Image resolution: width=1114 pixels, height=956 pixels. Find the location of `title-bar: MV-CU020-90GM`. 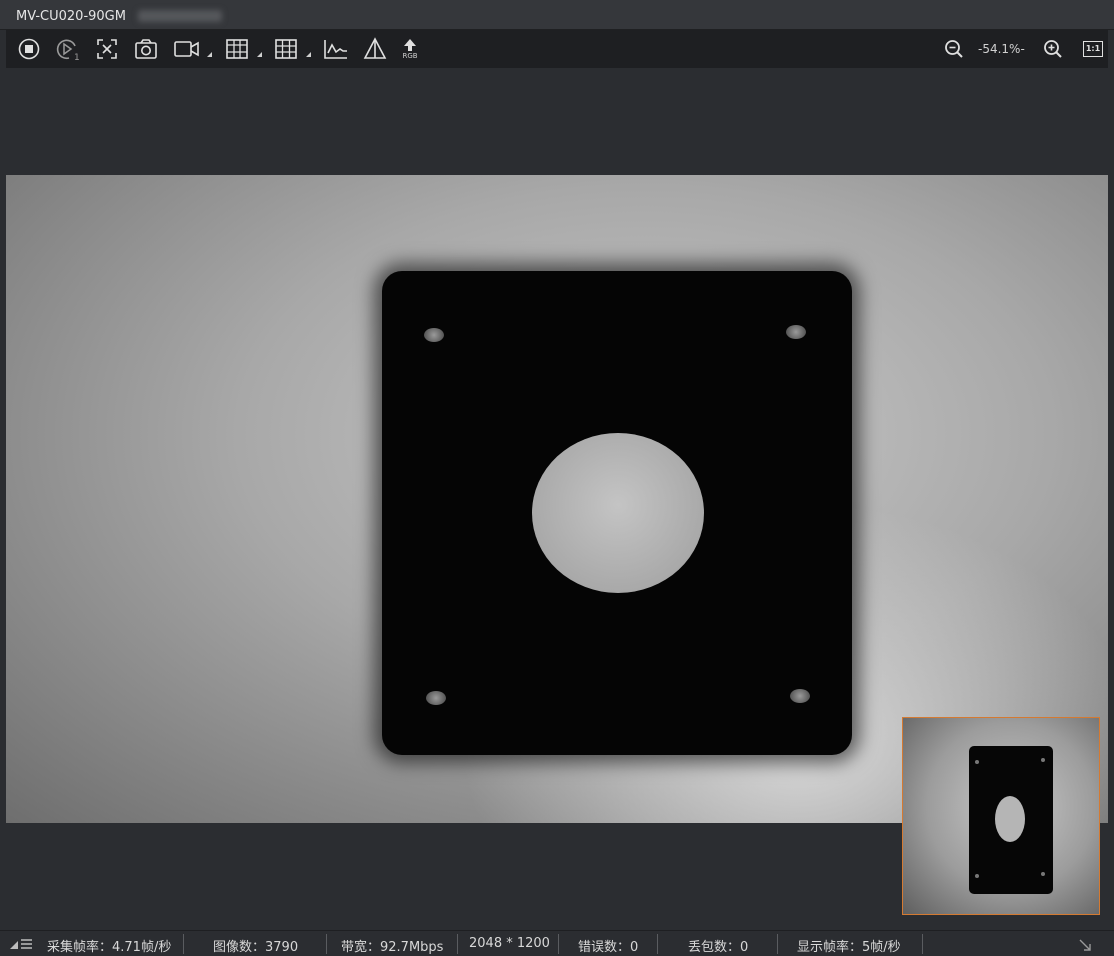

title-bar: MV-CU020-90GM is located at coordinates (557, 15).